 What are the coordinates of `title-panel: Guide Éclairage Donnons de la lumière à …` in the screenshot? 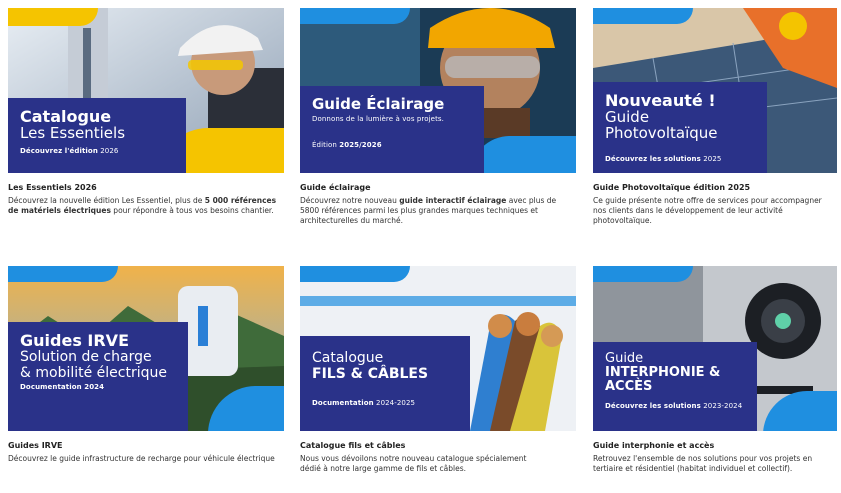 It's located at (392, 129).